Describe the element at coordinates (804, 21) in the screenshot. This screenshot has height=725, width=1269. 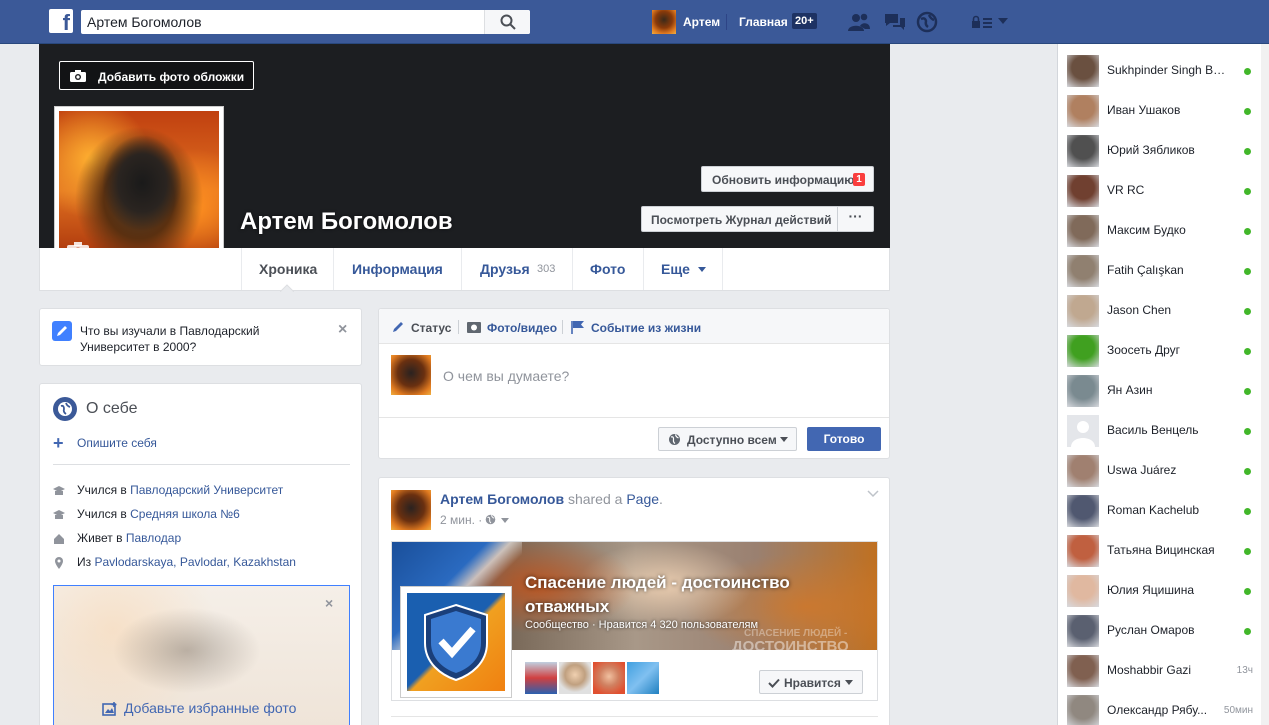
I see `home-notification-badge: 20+` at that location.